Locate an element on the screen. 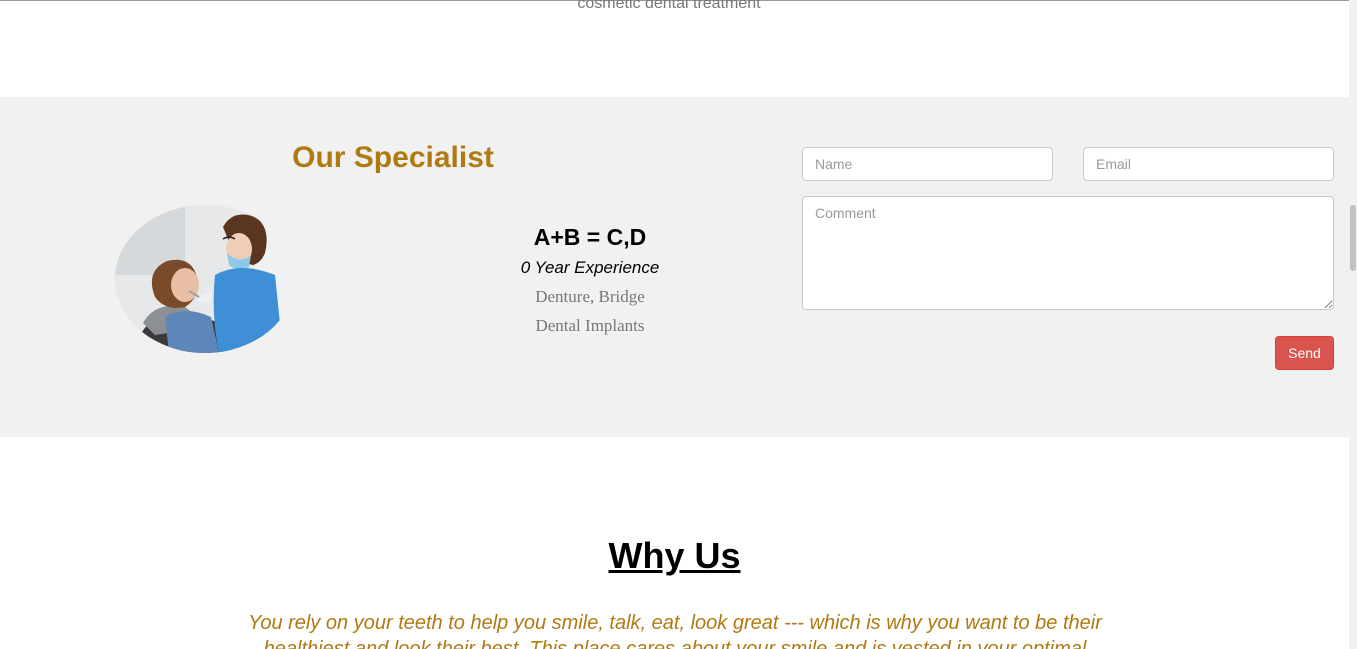 The image size is (1357, 649). specialist-name: A+B = C,D is located at coordinates (590, 237).